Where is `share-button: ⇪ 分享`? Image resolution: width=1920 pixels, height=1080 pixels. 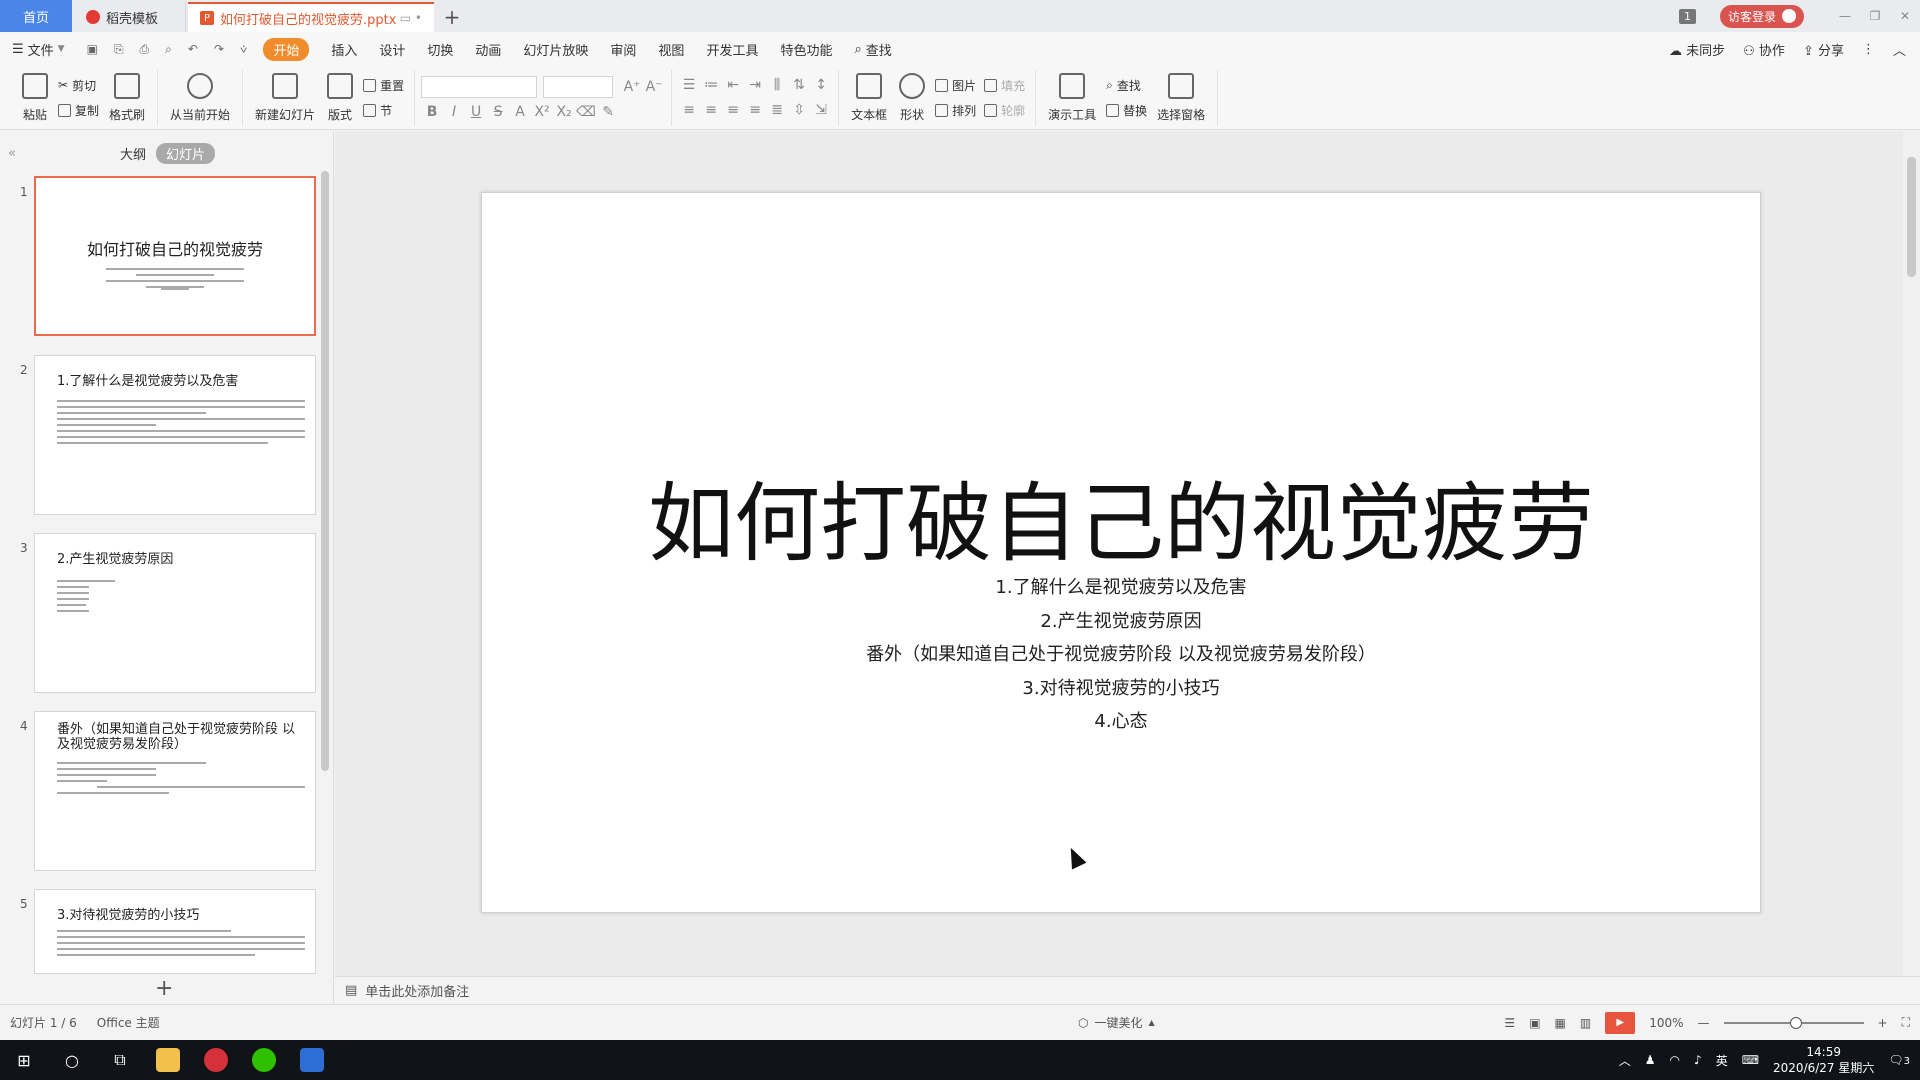
share-button: ⇪ 分享 is located at coordinates (1823, 49).